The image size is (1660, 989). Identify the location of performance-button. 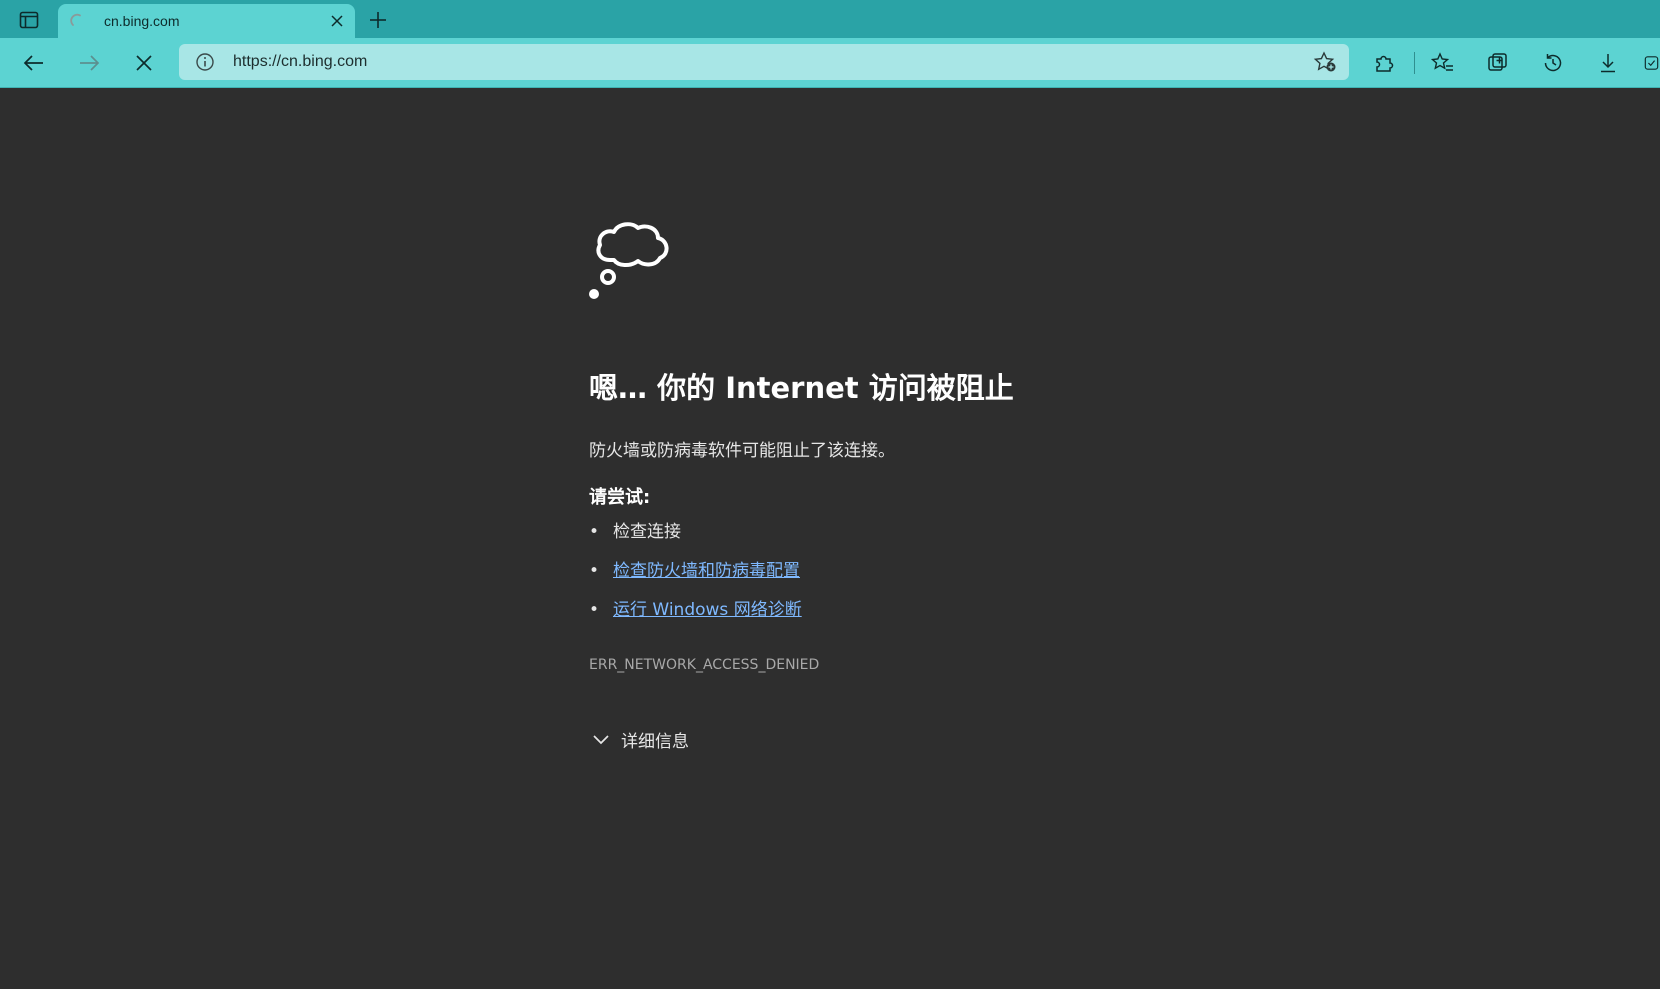
(1651, 63).